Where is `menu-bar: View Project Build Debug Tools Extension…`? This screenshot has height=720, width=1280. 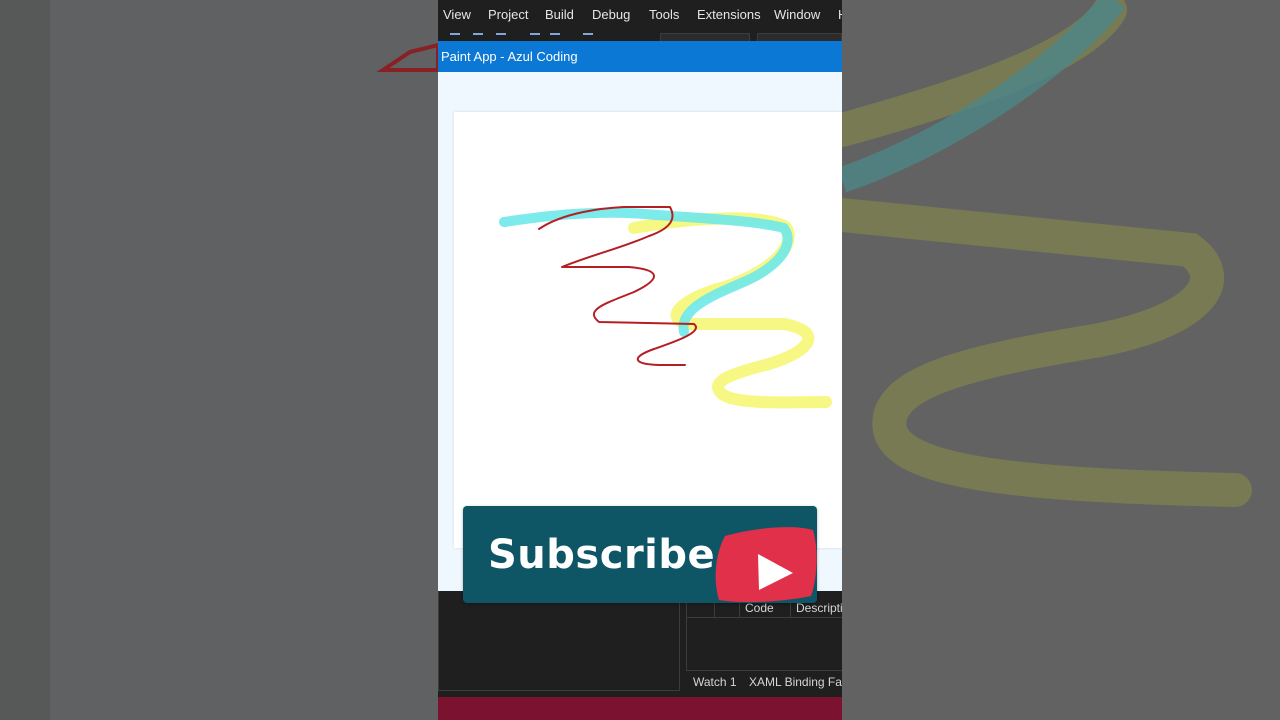 menu-bar: View Project Build Debug Tools Extension… is located at coordinates (640, 15).